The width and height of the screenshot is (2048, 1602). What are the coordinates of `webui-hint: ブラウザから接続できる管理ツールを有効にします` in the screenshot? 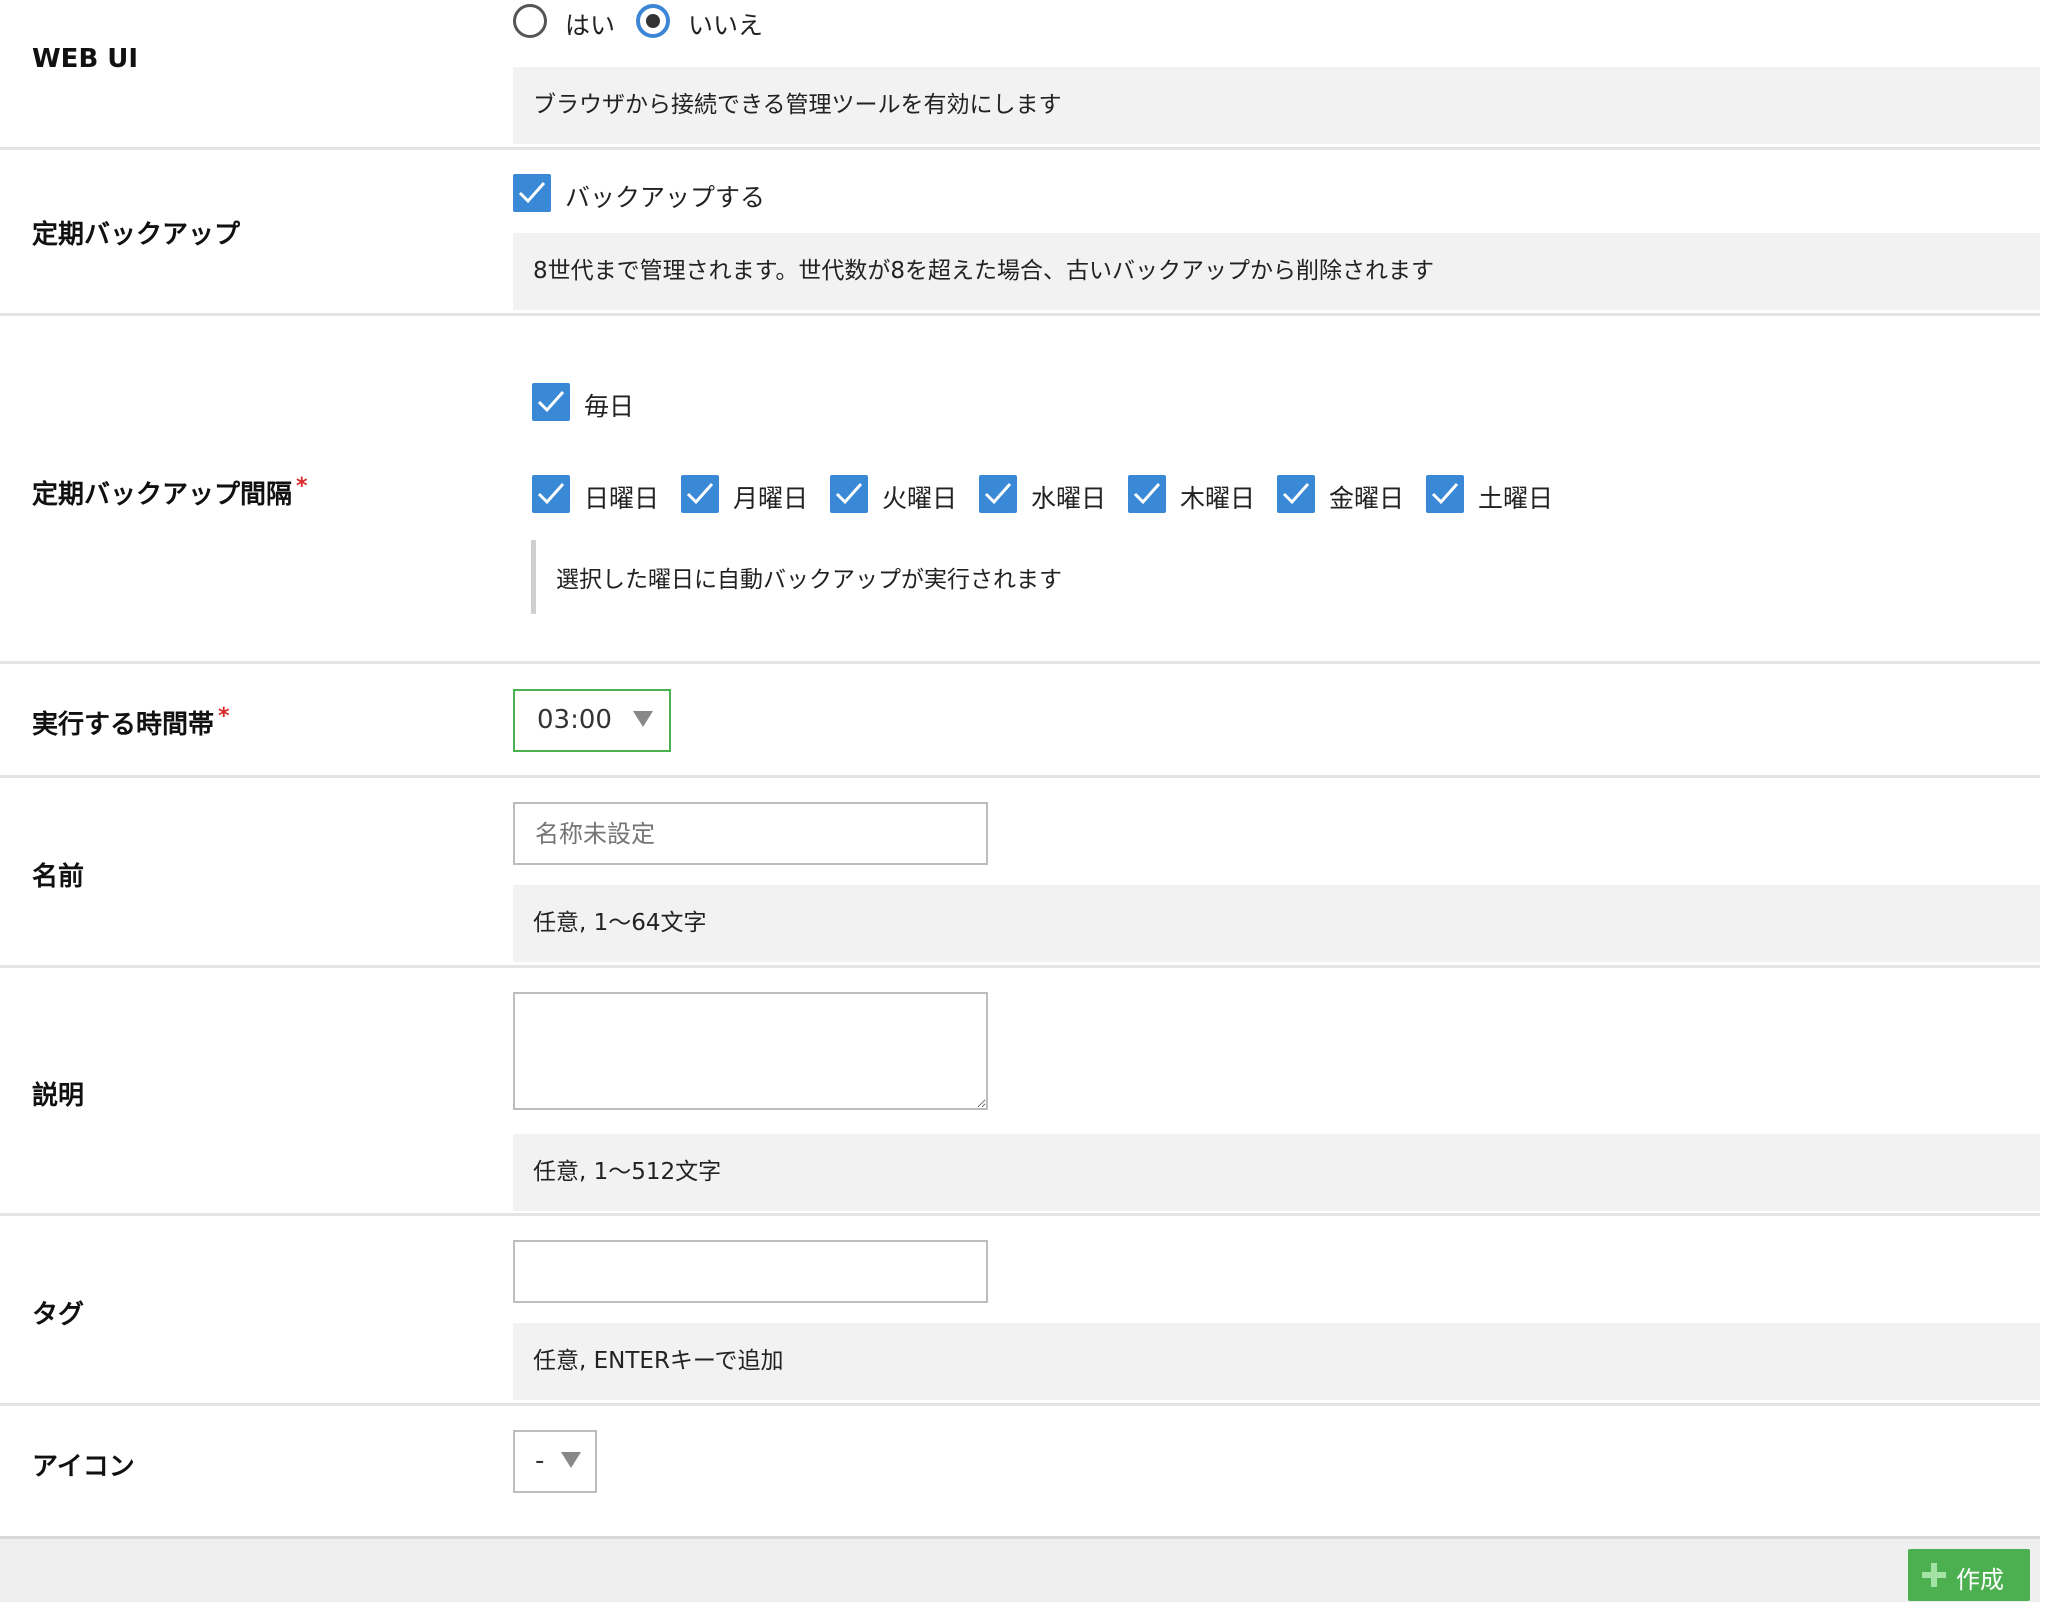 It's located at (1276, 105).